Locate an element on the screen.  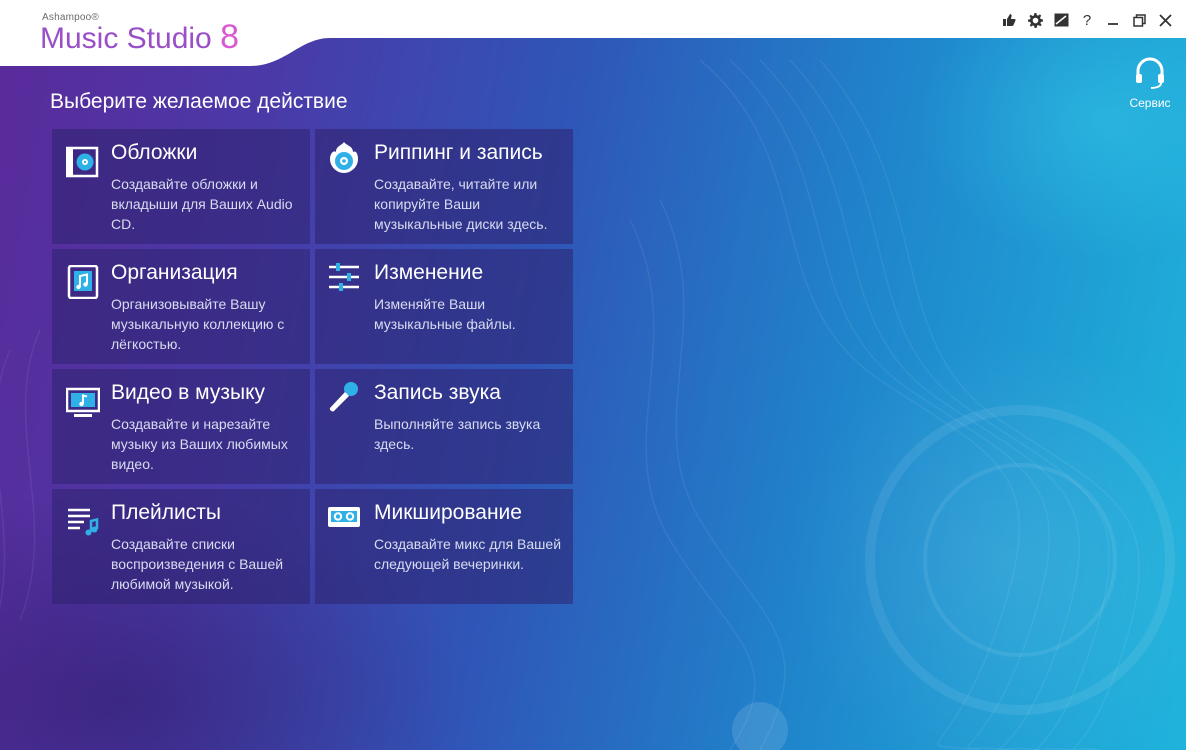
tile-title: Обложки is located at coordinates (154, 152).